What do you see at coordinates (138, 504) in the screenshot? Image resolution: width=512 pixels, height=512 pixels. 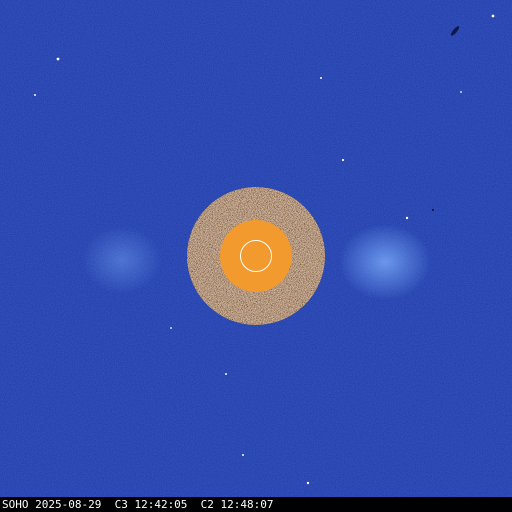 I see `timestamp-caption: SOHO 2025-08-29 C3 12:42:05 C2 12:48:07` at bounding box center [138, 504].